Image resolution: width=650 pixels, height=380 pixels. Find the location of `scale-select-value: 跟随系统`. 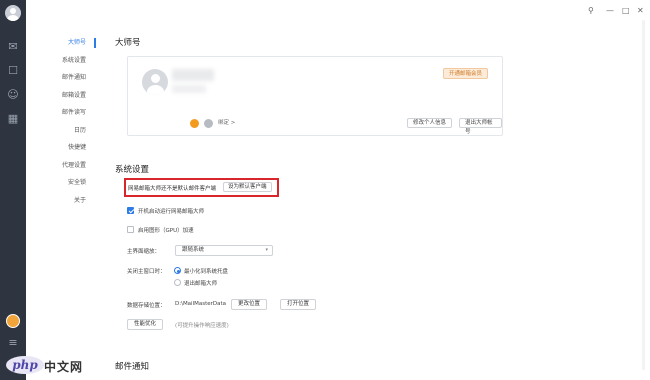

scale-select-value: 跟随系统 is located at coordinates (193, 250).